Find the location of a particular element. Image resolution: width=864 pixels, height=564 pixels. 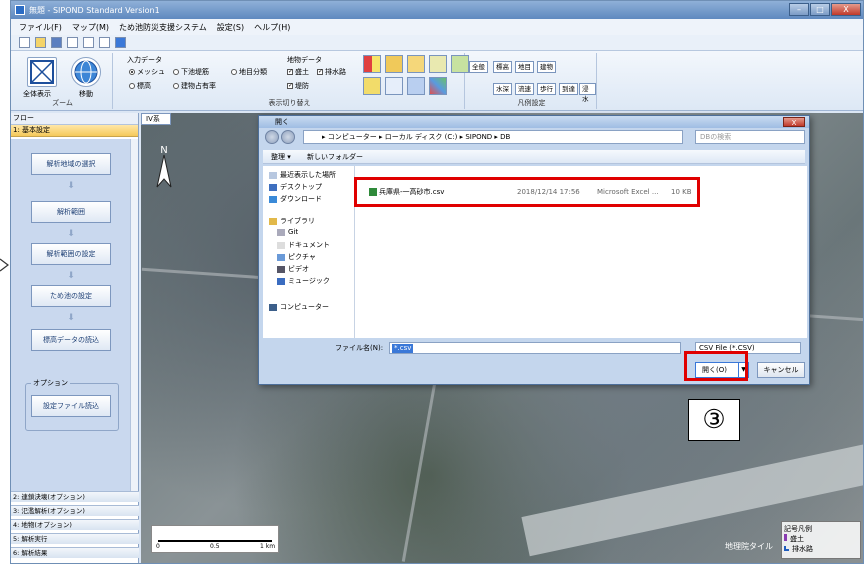

table-layer-icon is located at coordinates (372, 86).